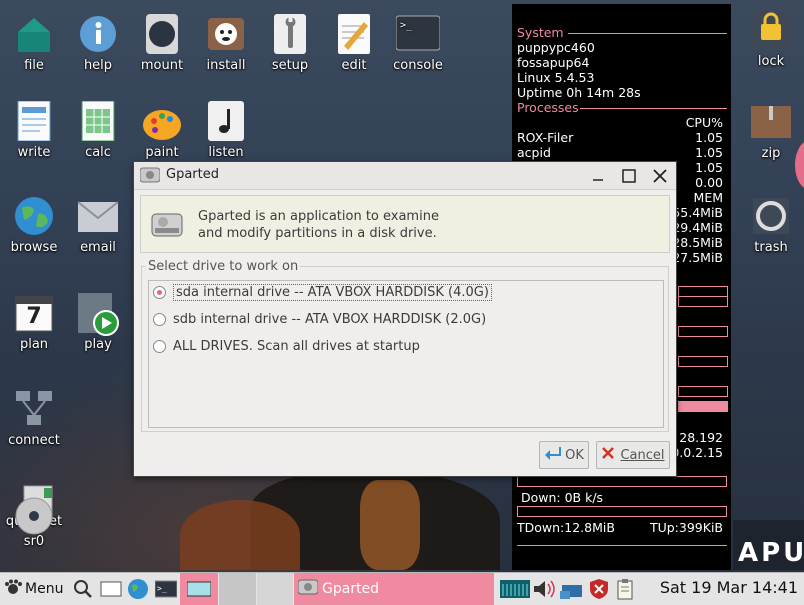  I want to click on notepad-pencil-icon, so click(354, 34).